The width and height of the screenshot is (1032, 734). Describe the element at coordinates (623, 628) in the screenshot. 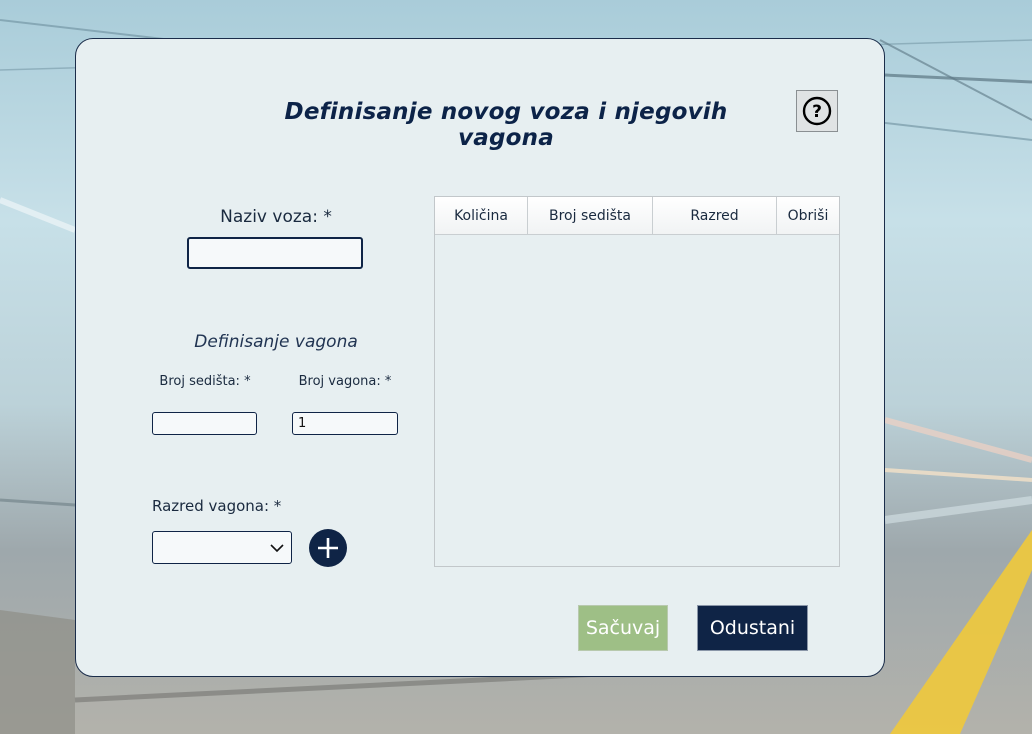

I see `save-button: Sačuvaj` at that location.